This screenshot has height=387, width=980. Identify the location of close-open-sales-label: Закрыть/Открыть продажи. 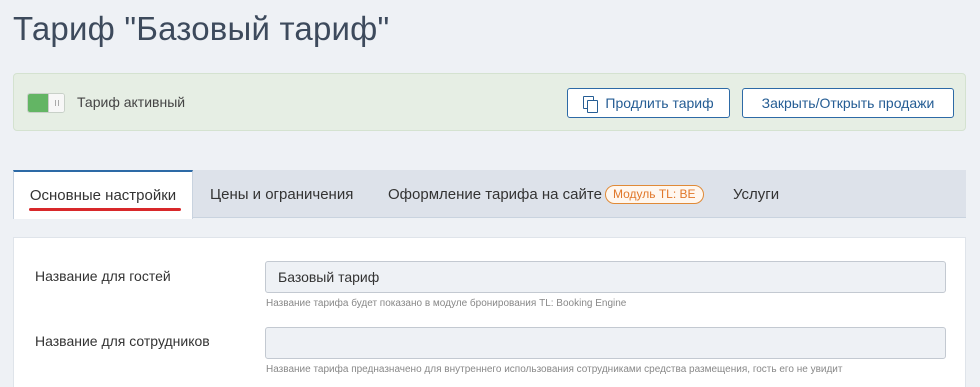
(848, 103).